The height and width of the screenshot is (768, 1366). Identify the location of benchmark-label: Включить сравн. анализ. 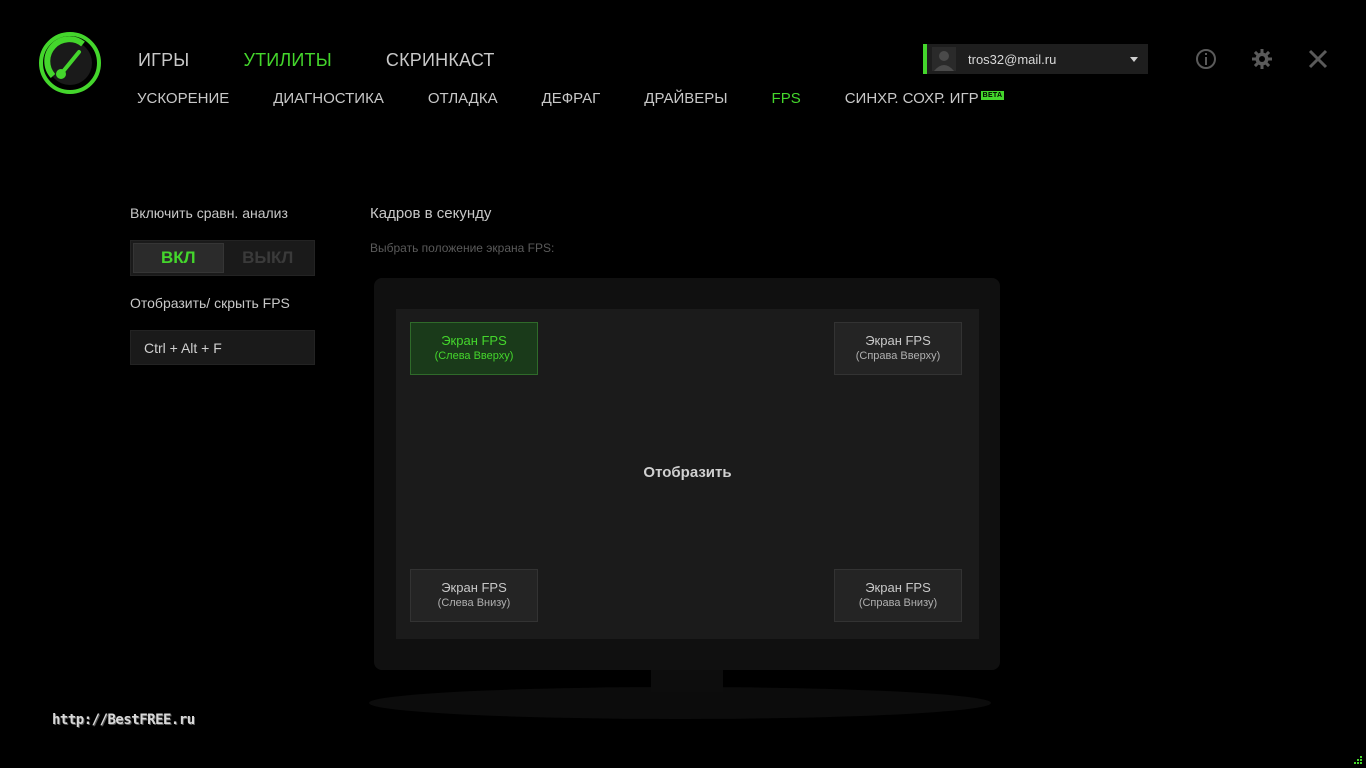
(209, 213).